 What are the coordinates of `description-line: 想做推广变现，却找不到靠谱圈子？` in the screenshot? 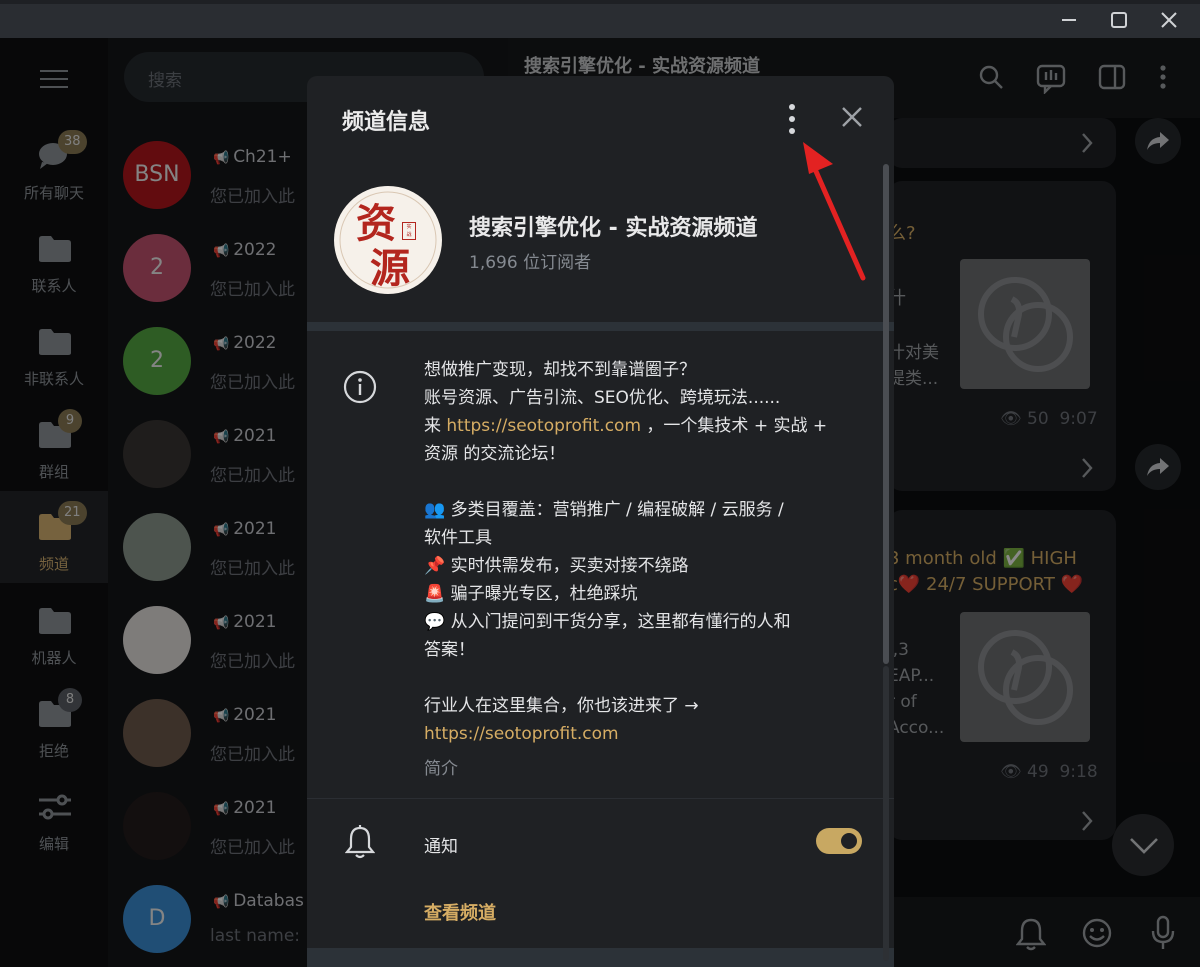 It's located at (560, 370).